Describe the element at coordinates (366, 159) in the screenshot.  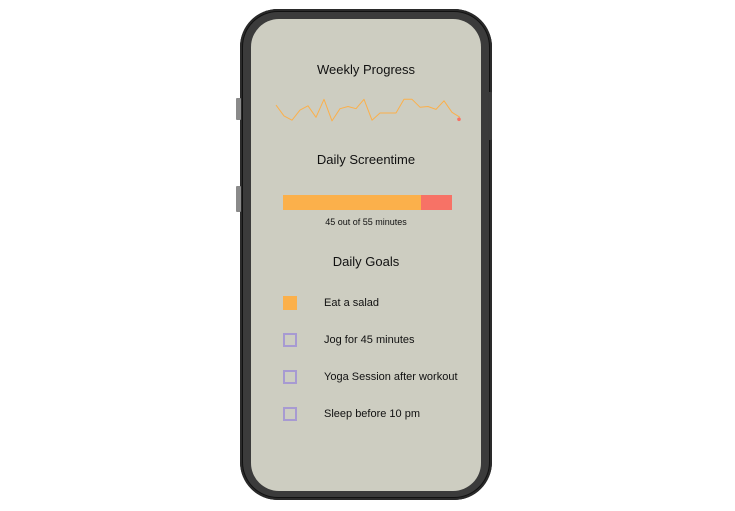
I see `daily-screentime-title: Daily Screentime` at that location.